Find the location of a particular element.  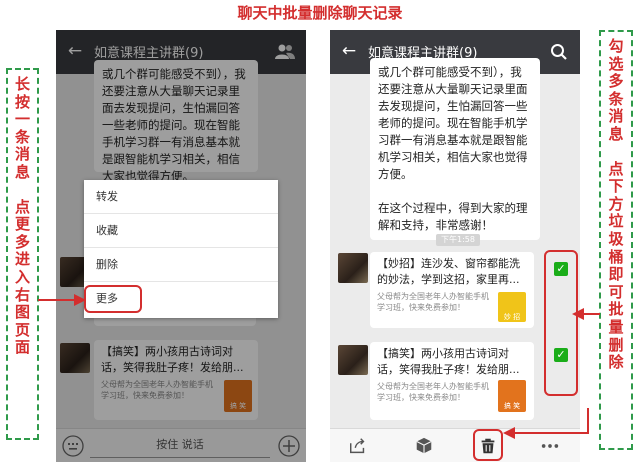

instruction-char: 垃 is located at coordinates (616, 221).